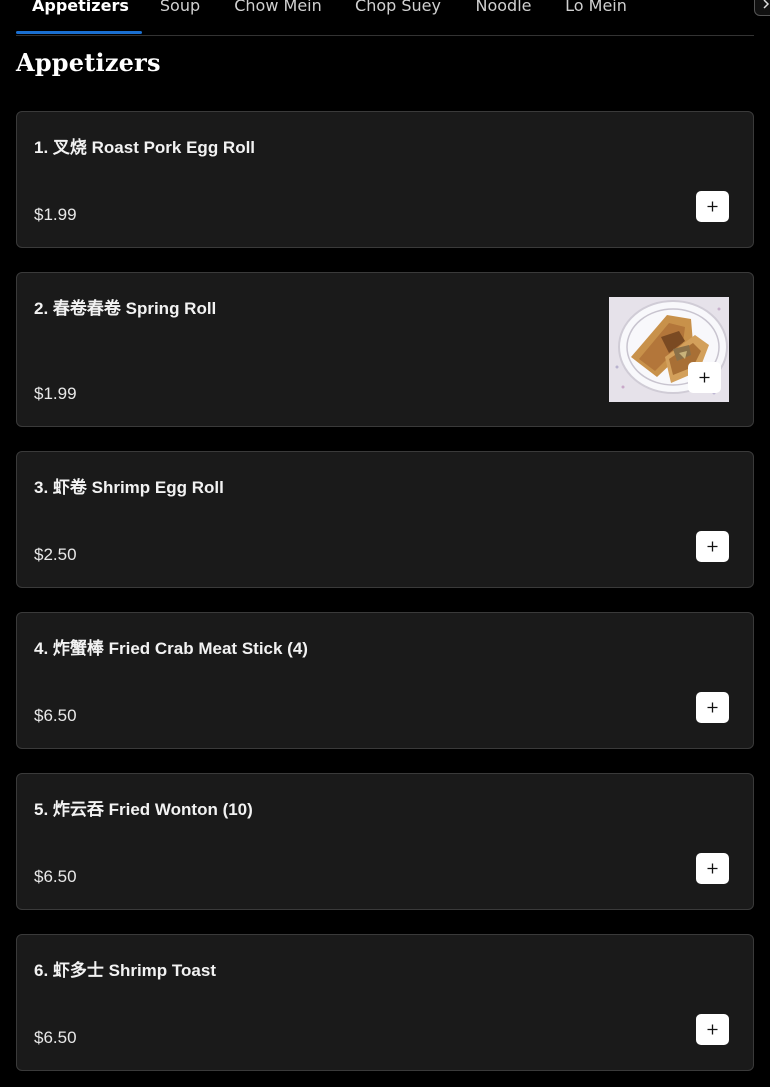 The width and height of the screenshot is (770, 1087). I want to click on item-name: 1. 叉烧 Roast Pork Egg Roll, so click(145, 147).